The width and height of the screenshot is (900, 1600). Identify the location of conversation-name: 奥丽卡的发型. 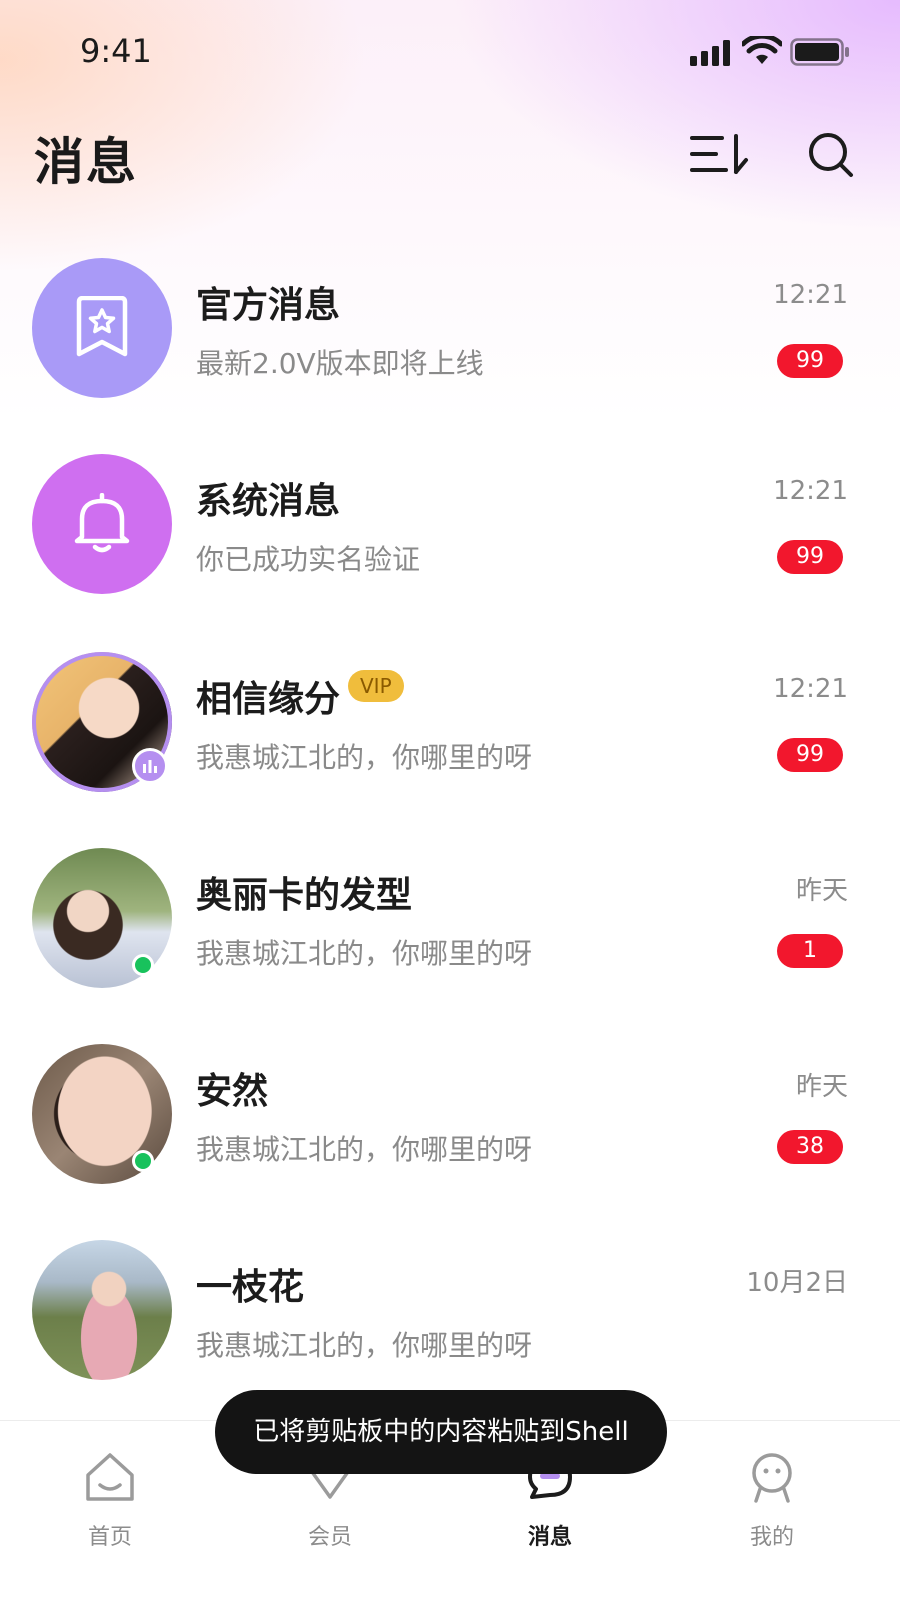
(304, 895).